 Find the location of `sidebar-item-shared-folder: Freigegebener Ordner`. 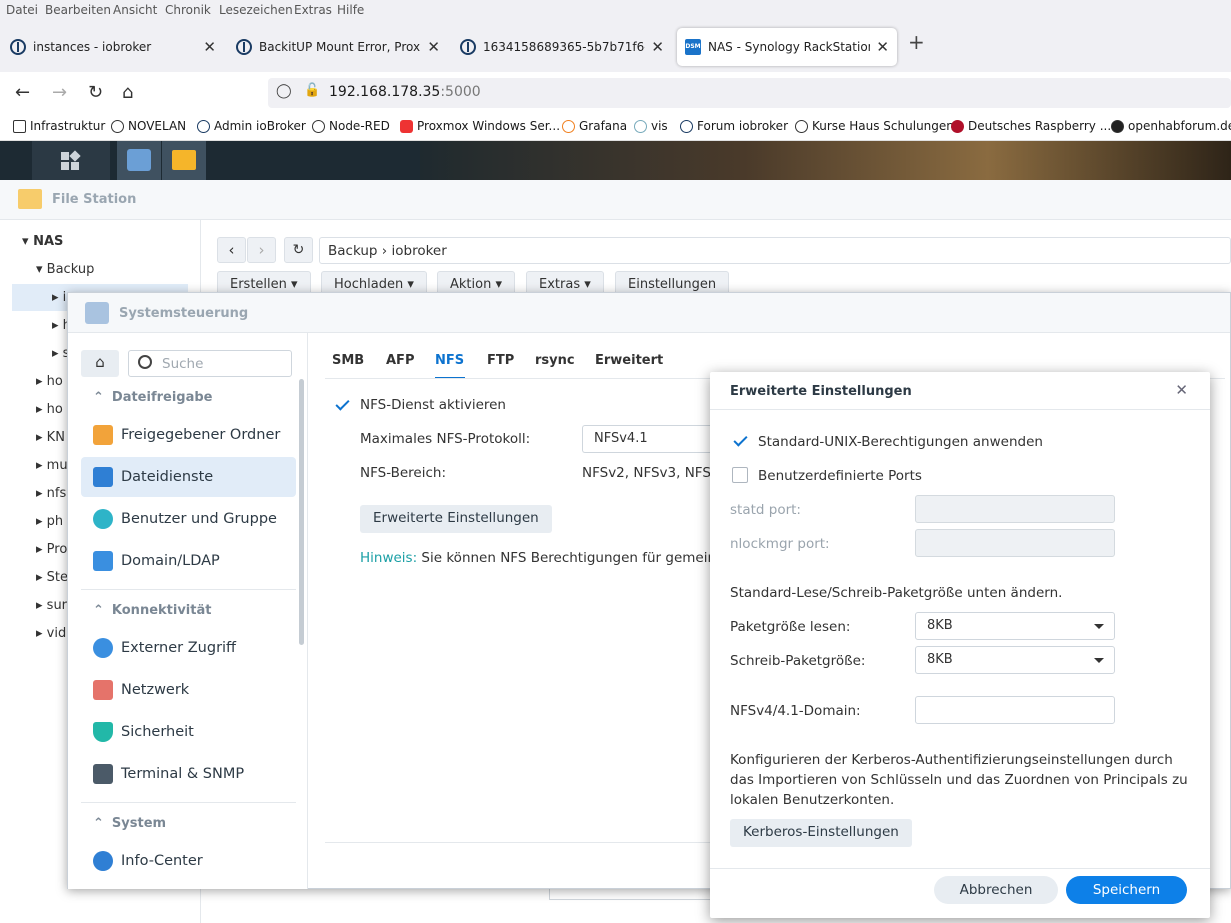

sidebar-item-shared-folder: Freigegebener Ordner is located at coordinates (188, 435).